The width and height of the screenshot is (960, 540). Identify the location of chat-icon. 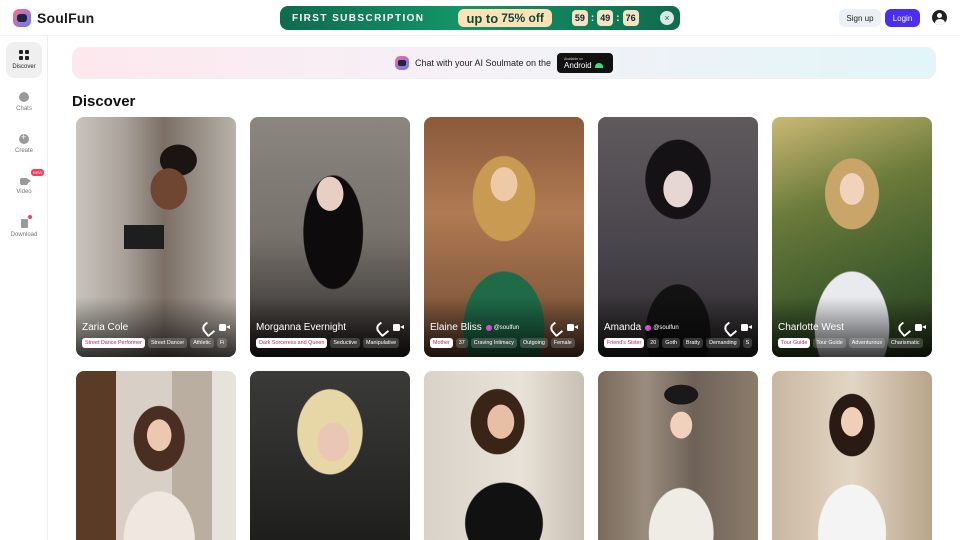
(24, 97).